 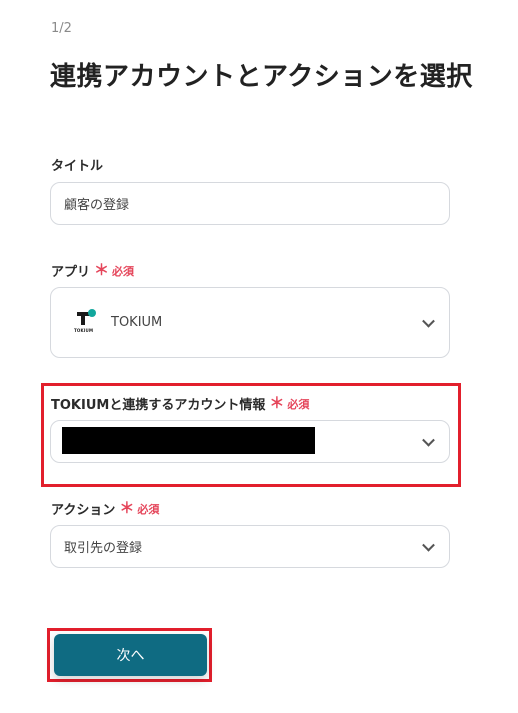 What do you see at coordinates (250, 546) in the screenshot?
I see `action-select: 取引先の登録` at bounding box center [250, 546].